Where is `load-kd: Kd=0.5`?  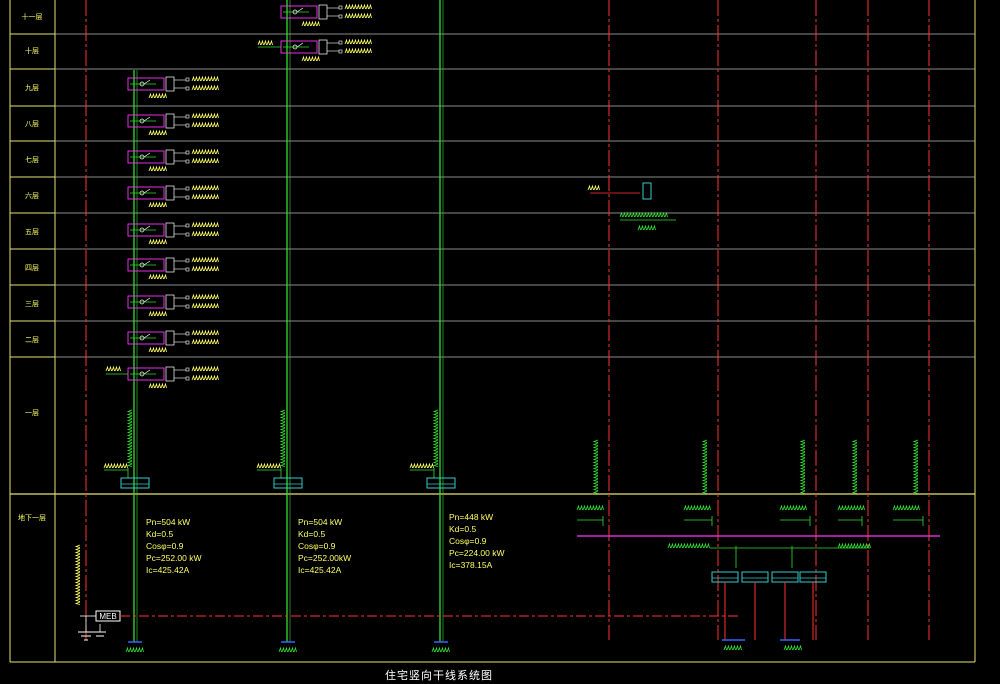 load-kd: Kd=0.5 is located at coordinates (463, 529).